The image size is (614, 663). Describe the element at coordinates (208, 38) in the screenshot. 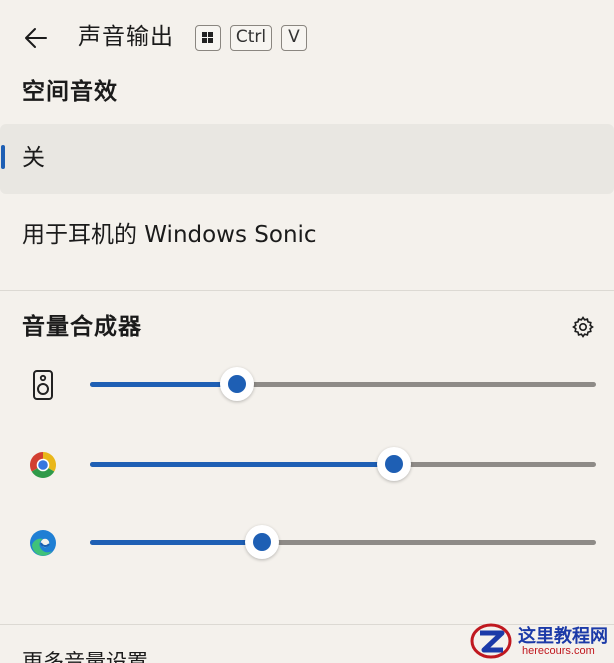

I see `windows-key-icon` at that location.